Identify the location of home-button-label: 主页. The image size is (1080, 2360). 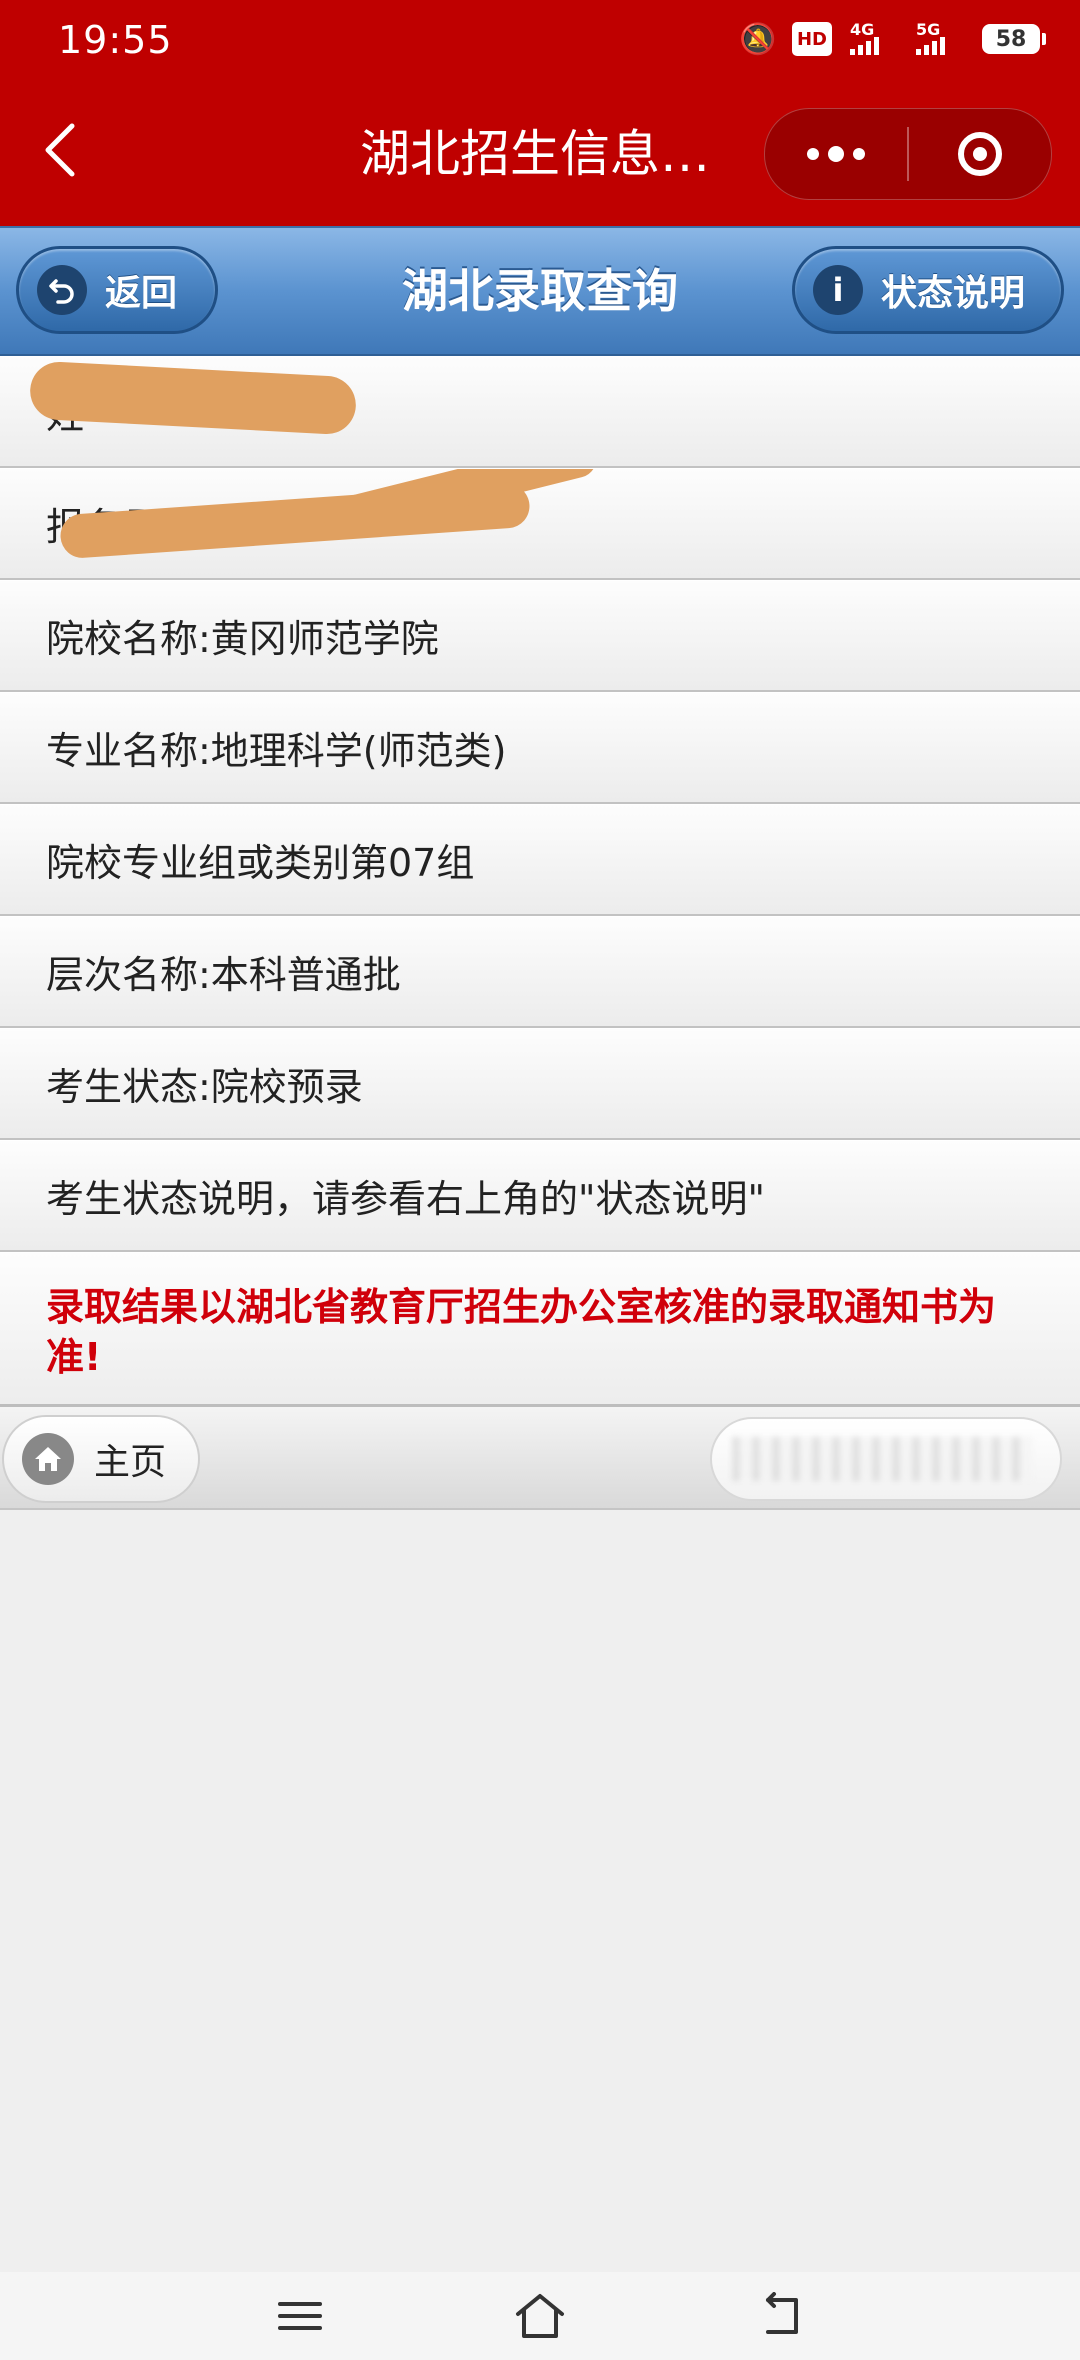
(130, 1462).